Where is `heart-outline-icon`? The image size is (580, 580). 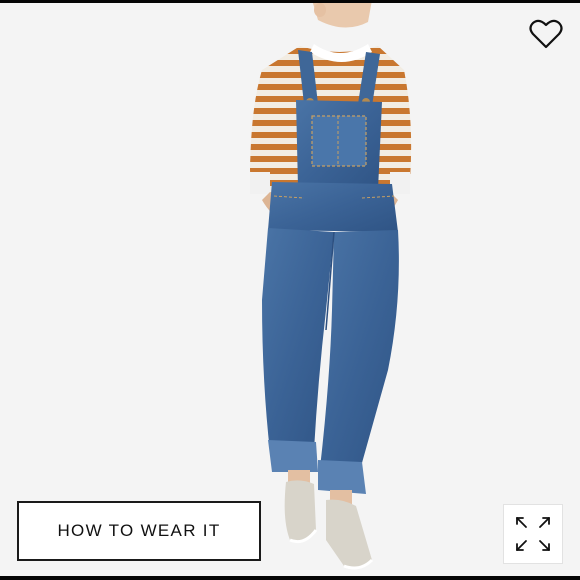
heart-outline-icon is located at coordinates (546, 34).